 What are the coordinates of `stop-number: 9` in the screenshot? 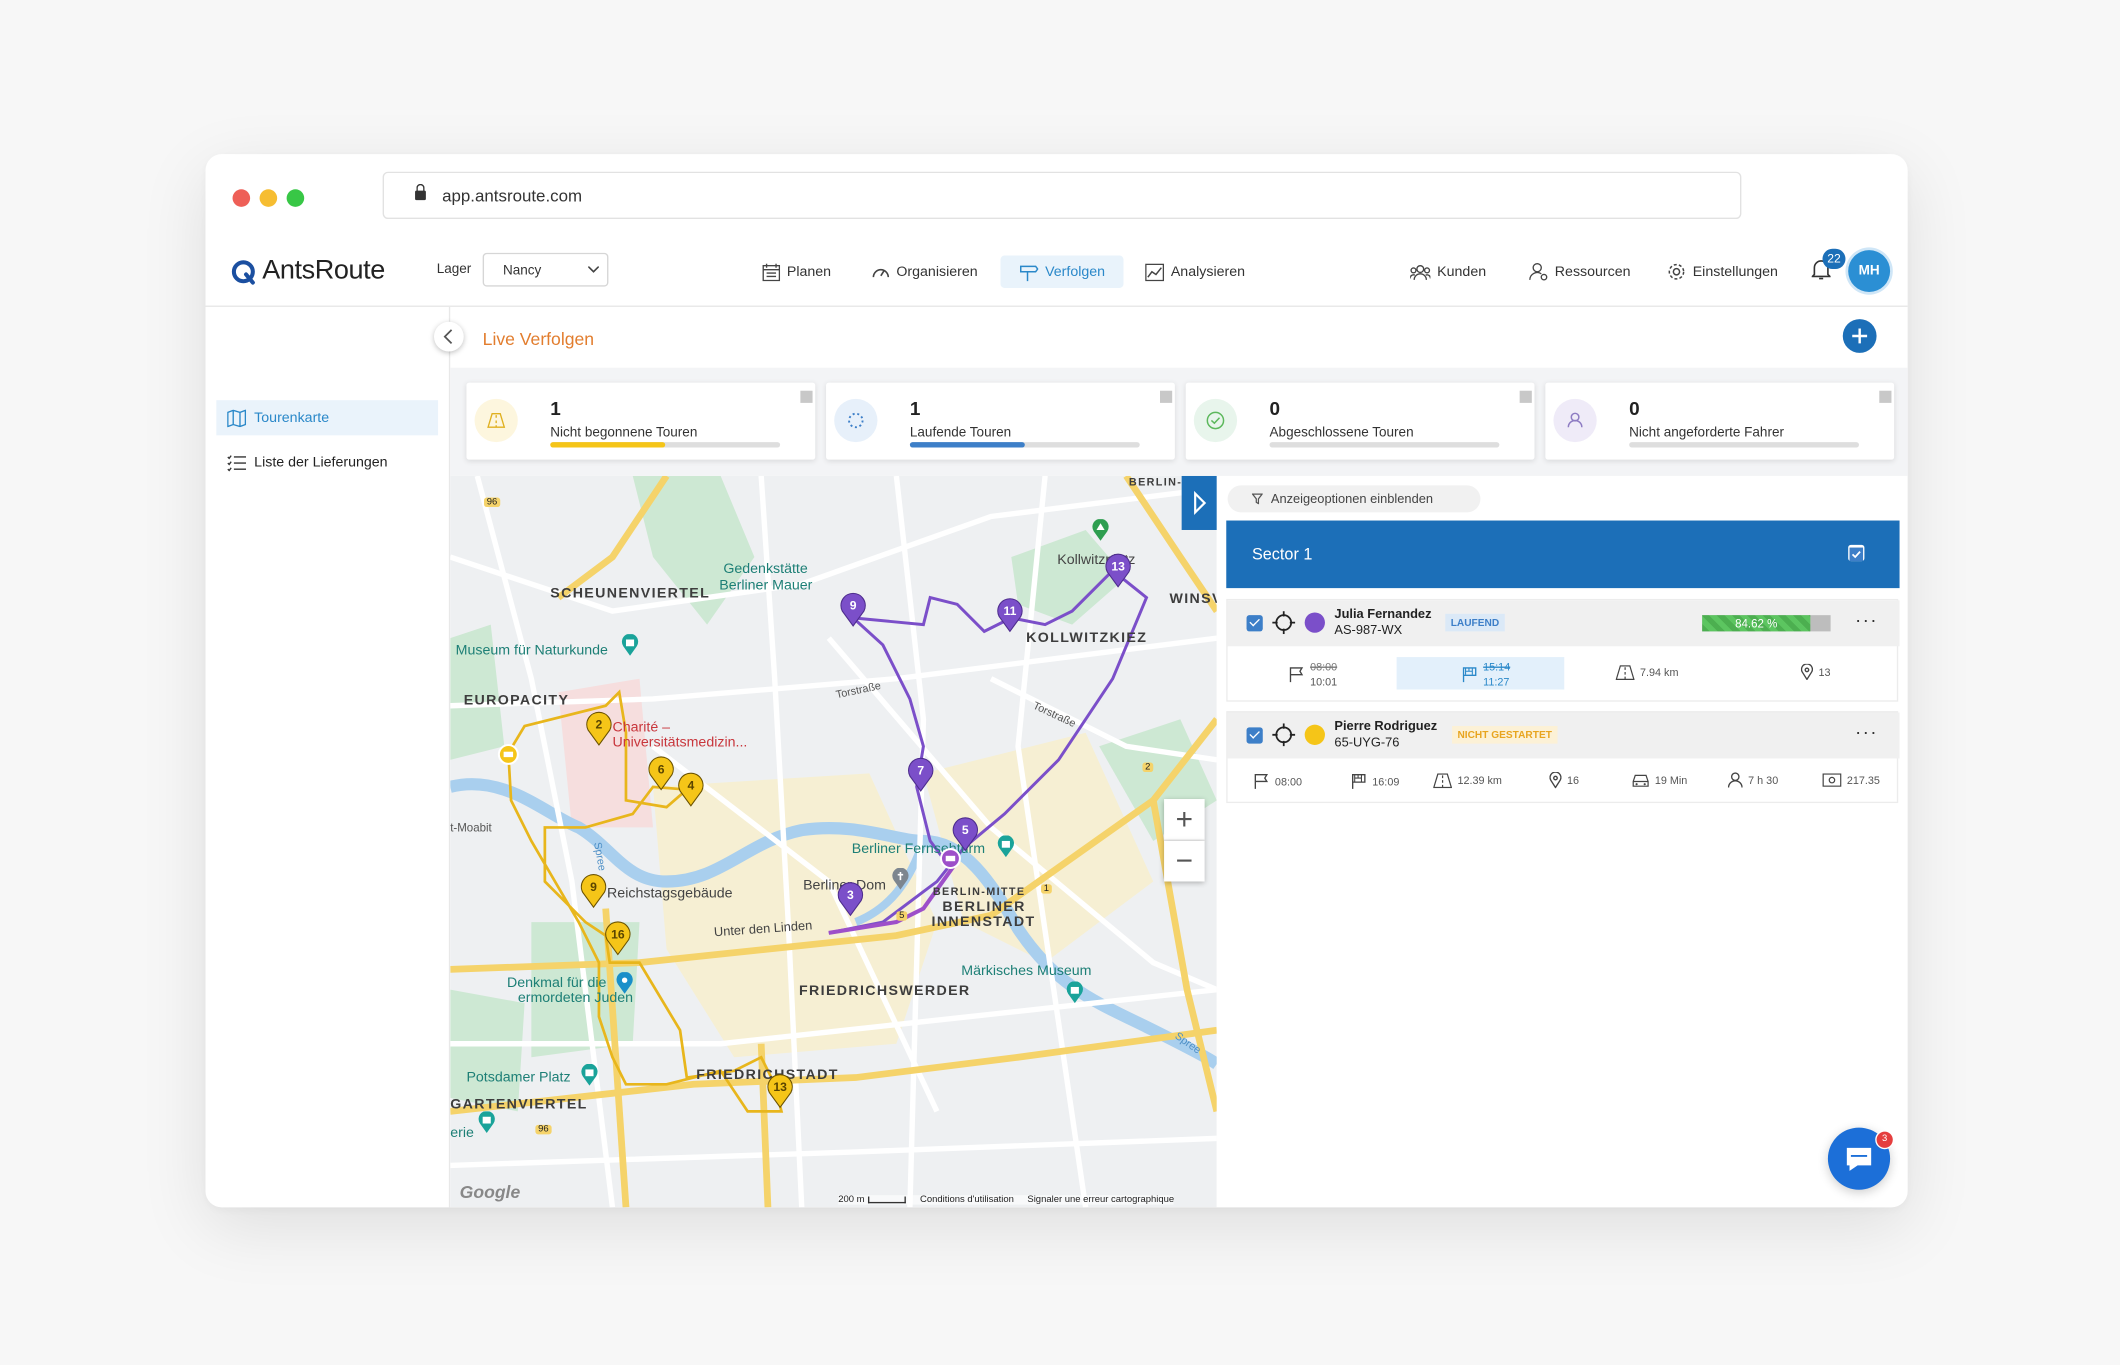 It's located at (593, 887).